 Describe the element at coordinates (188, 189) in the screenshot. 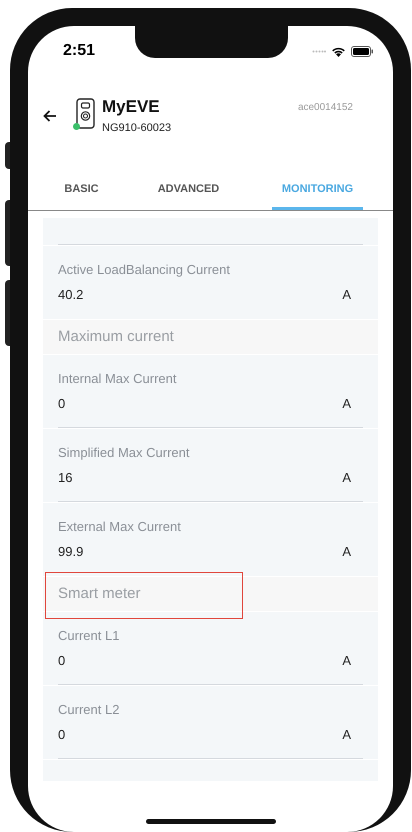

I see `tab: ADVANCED` at that location.